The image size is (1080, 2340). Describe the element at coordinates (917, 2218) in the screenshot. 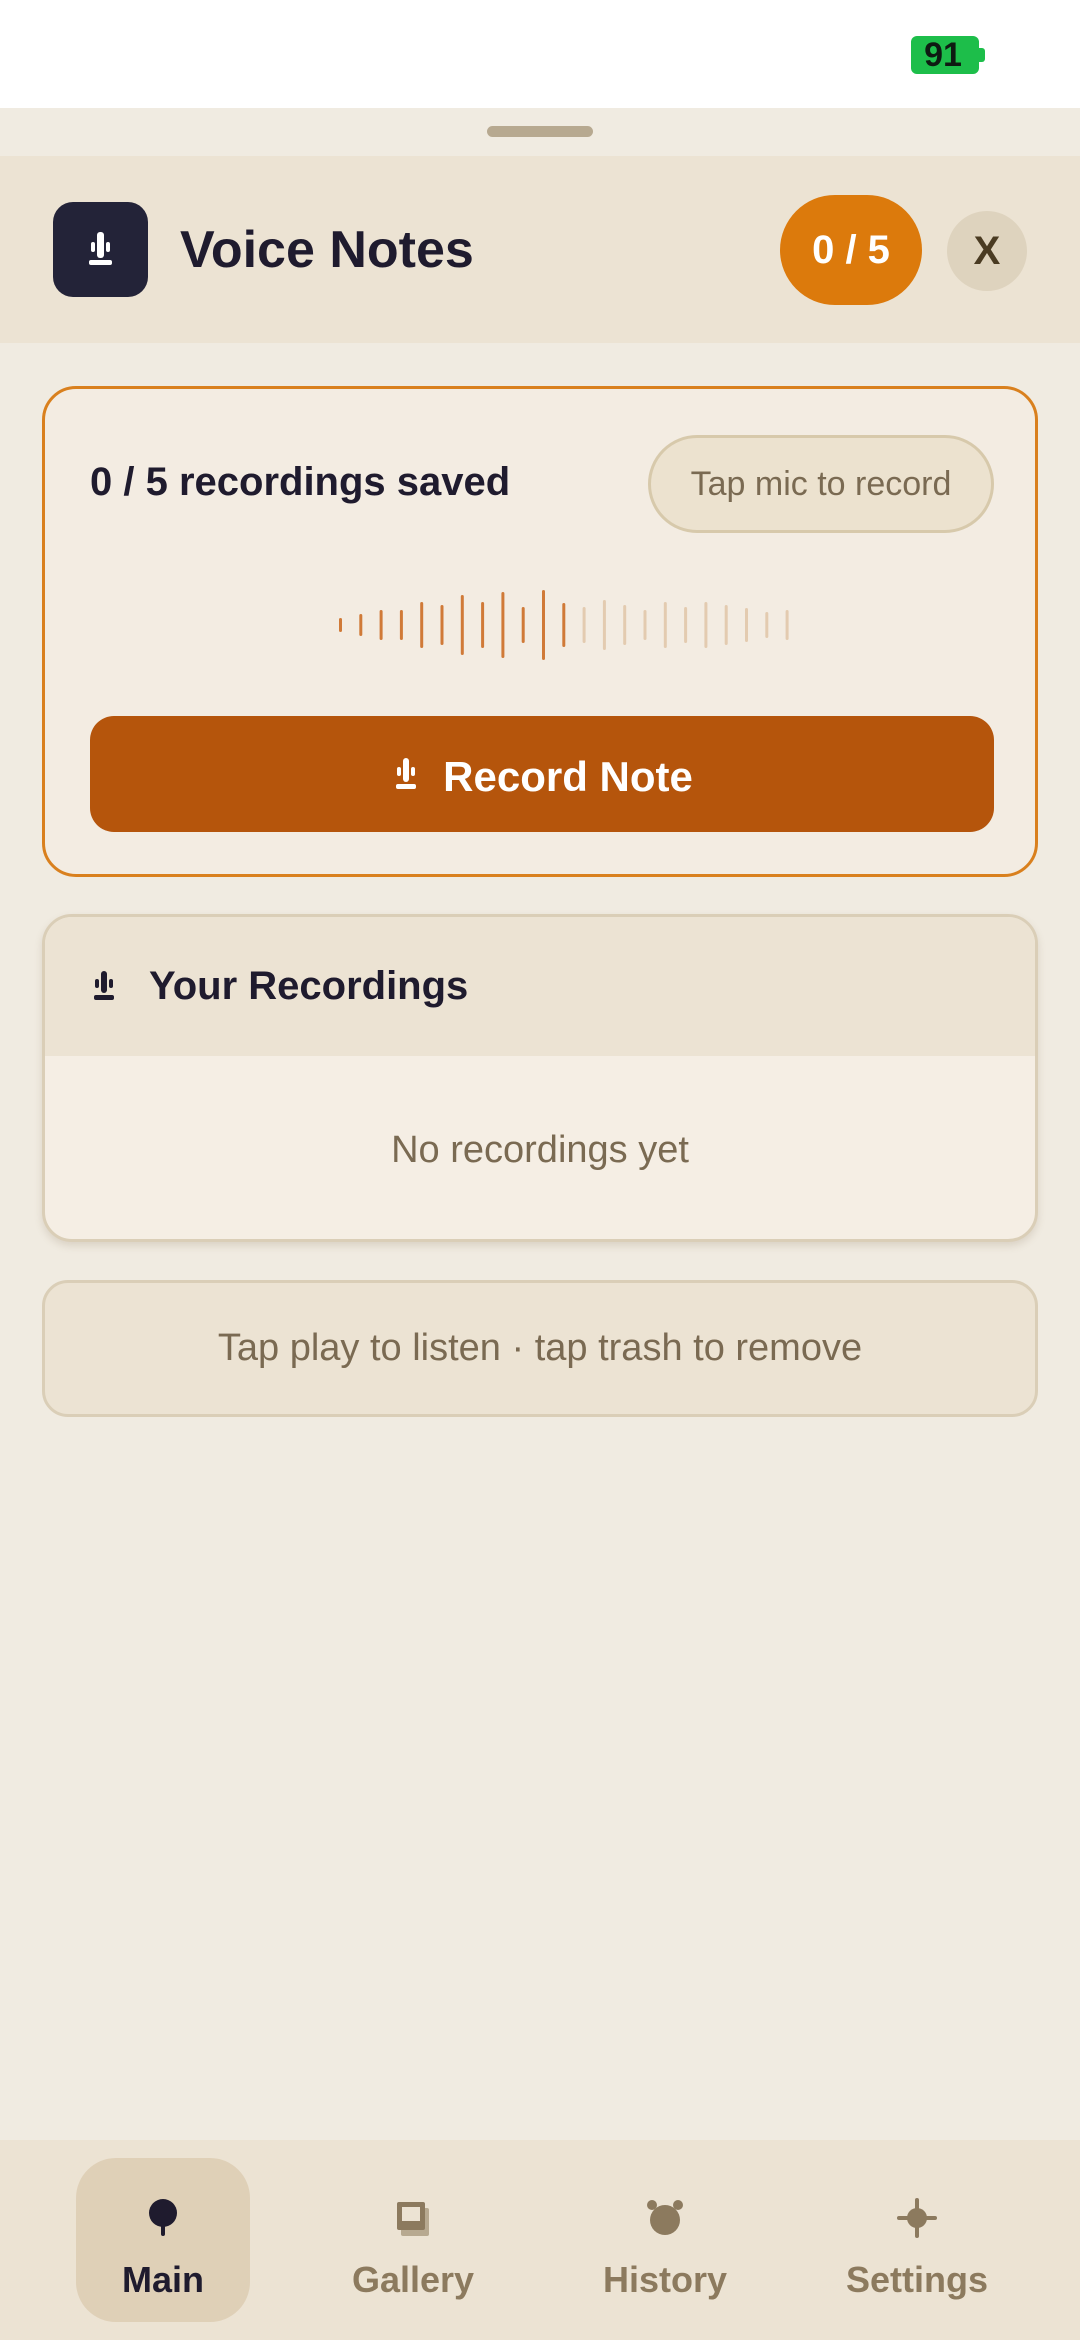

I see `gear-icon` at that location.